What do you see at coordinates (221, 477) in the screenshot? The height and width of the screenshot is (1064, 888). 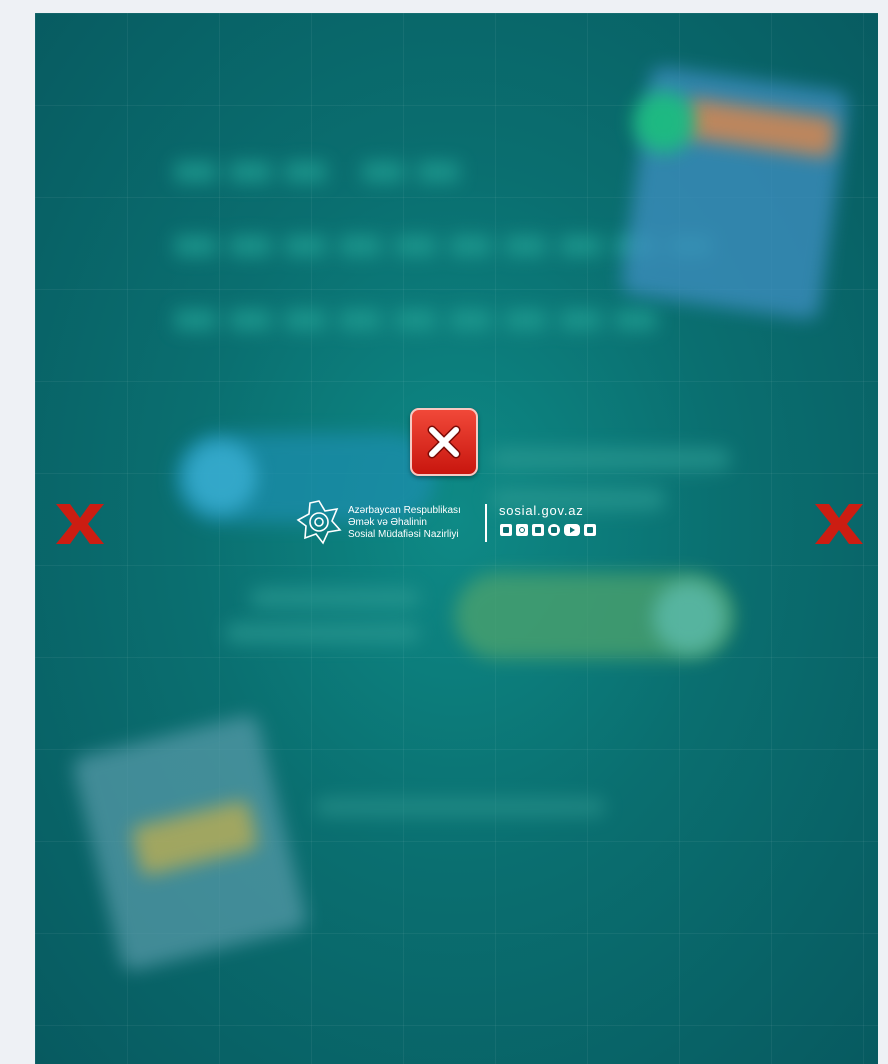 I see `blurred-blue-circle` at bounding box center [221, 477].